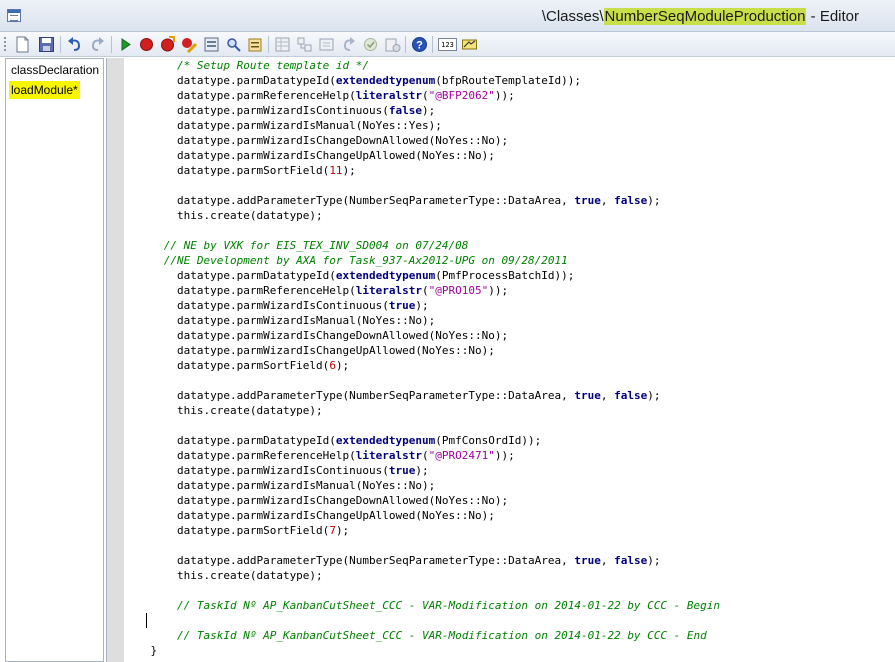 This screenshot has height=662, width=895. I want to click on text-caret, so click(146, 620).